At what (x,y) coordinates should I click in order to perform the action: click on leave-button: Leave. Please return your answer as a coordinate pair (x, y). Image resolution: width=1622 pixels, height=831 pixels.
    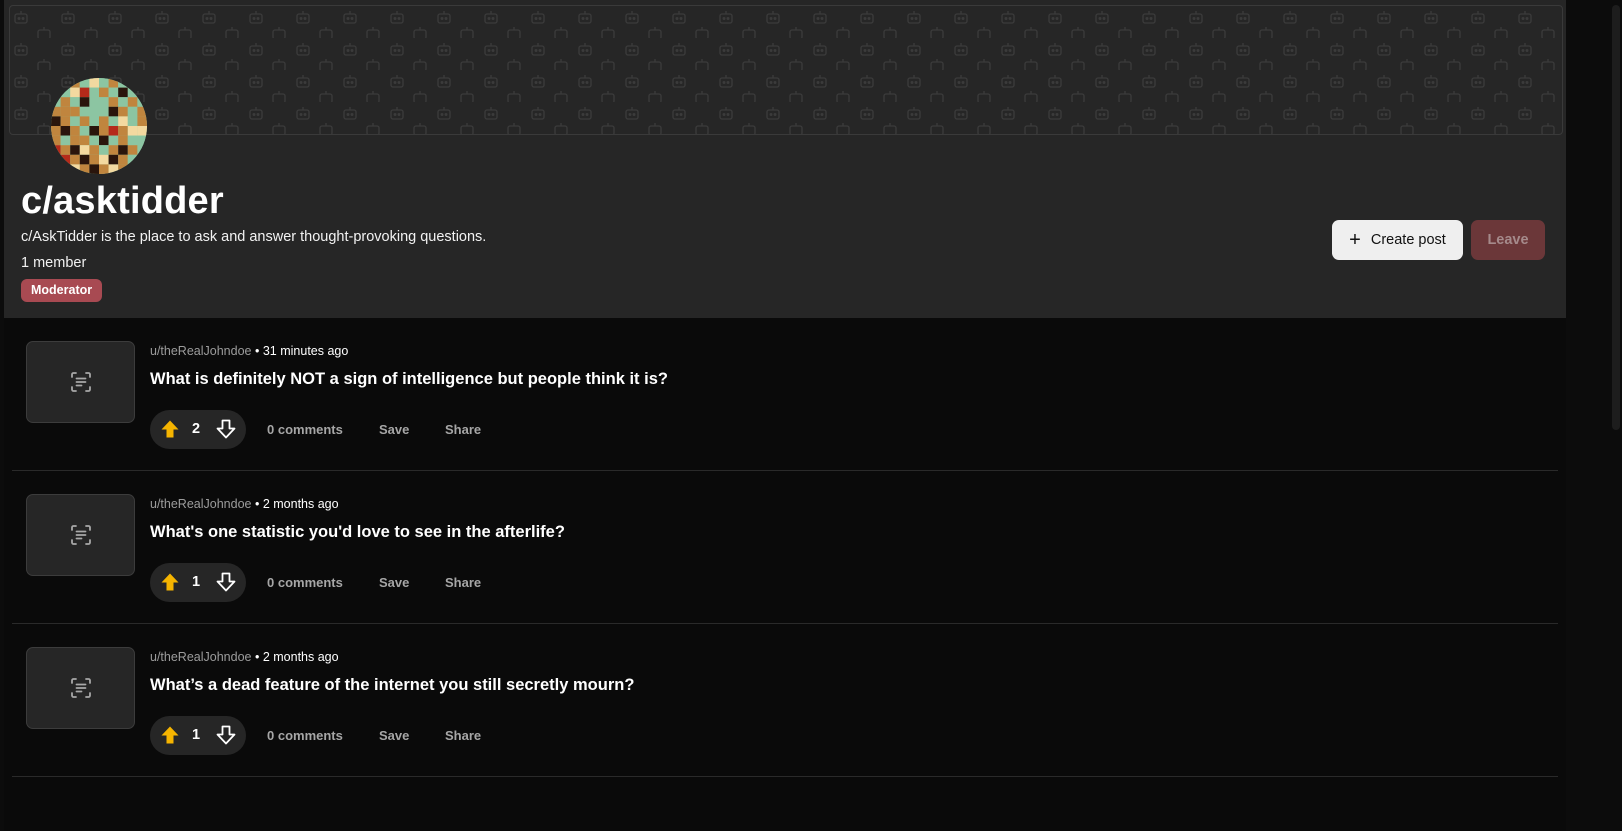
    Looking at the image, I should click on (1508, 240).